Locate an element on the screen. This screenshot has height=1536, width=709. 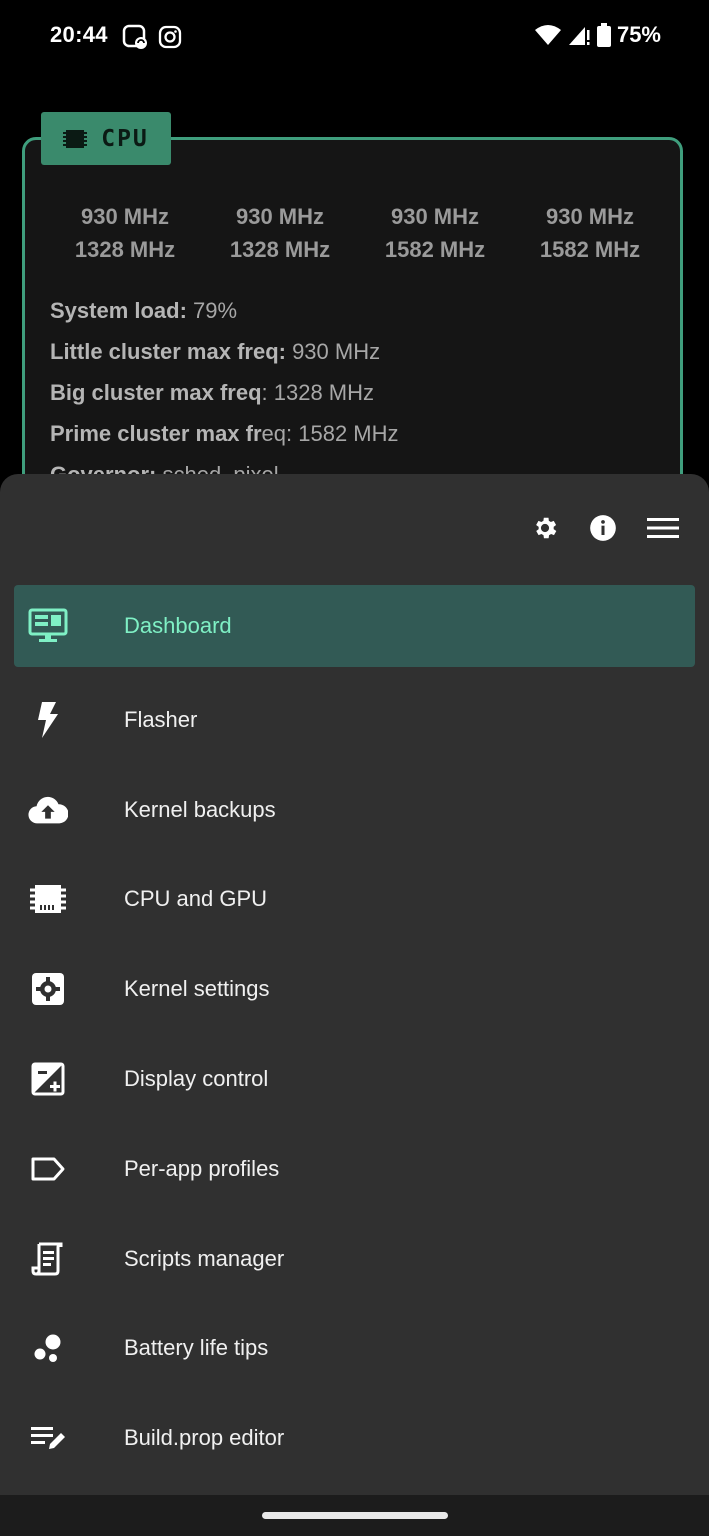
nav-item-scripts-manager: Scripts manager is located at coordinates (354, 1259).